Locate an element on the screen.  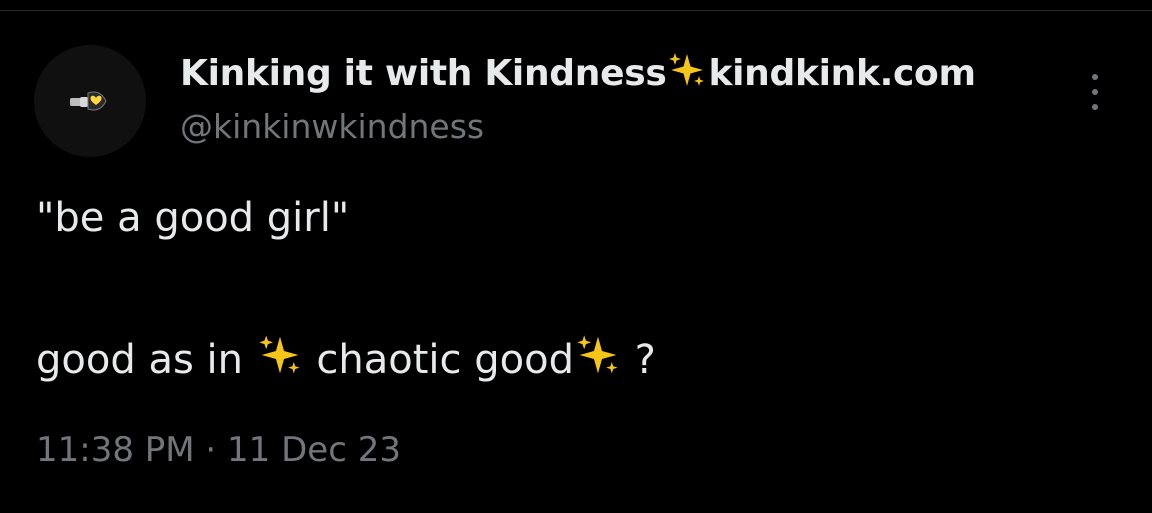
author-display-name: Kinking it with Kindness kindkink.com is located at coordinates (578, 76).